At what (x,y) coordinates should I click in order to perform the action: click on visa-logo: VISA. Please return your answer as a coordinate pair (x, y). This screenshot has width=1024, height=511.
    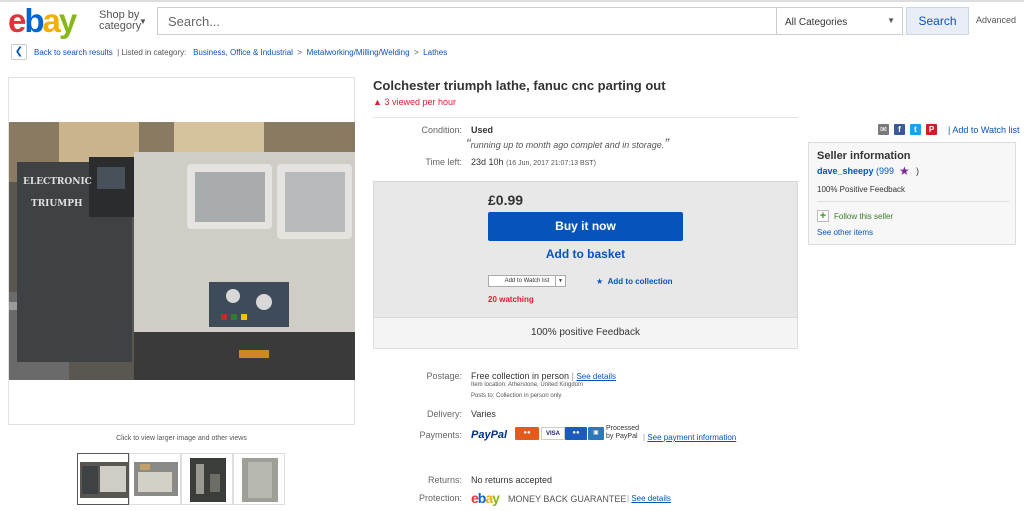
    Looking at the image, I should click on (553, 433).